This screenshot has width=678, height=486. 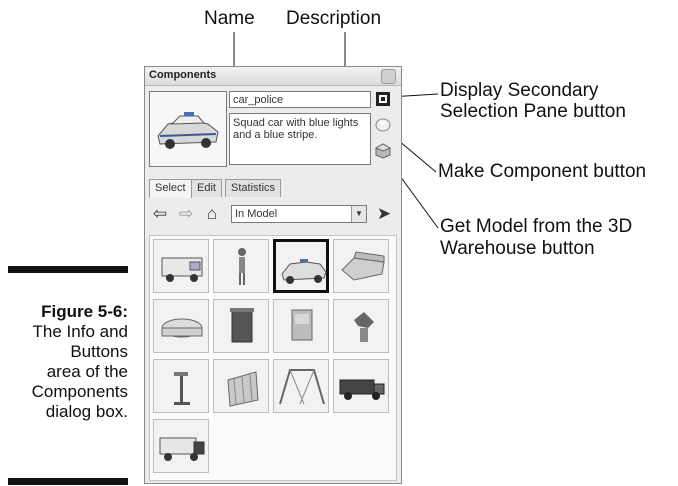 What do you see at coordinates (273, 76) in the screenshot?
I see `dialog-titlebar: Components` at bounding box center [273, 76].